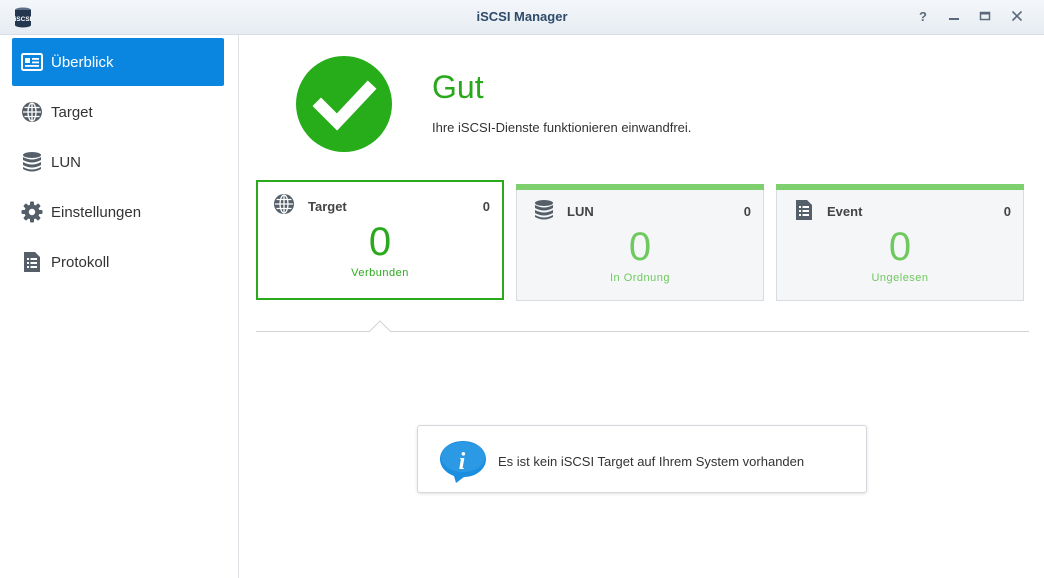 This screenshot has height=578, width=1044. Describe the element at coordinates (118, 62) in the screenshot. I see `sidebar-item-overview: Überblick` at that location.